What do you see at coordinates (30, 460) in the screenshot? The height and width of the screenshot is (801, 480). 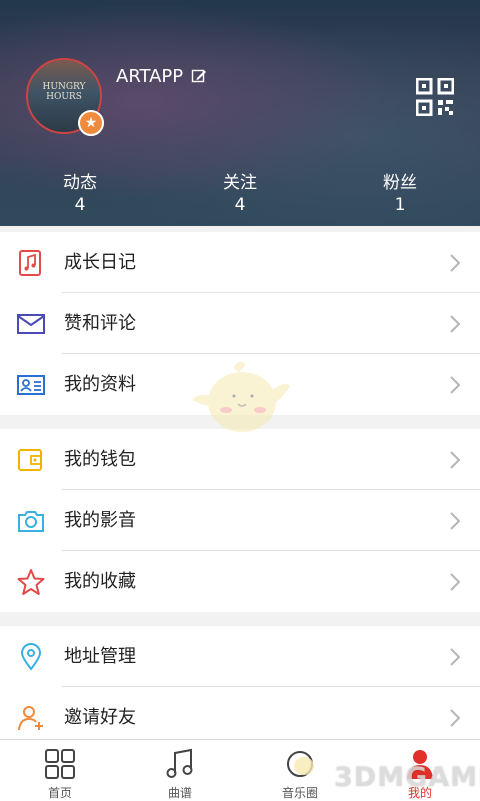 I see `wallet-icon` at bounding box center [30, 460].